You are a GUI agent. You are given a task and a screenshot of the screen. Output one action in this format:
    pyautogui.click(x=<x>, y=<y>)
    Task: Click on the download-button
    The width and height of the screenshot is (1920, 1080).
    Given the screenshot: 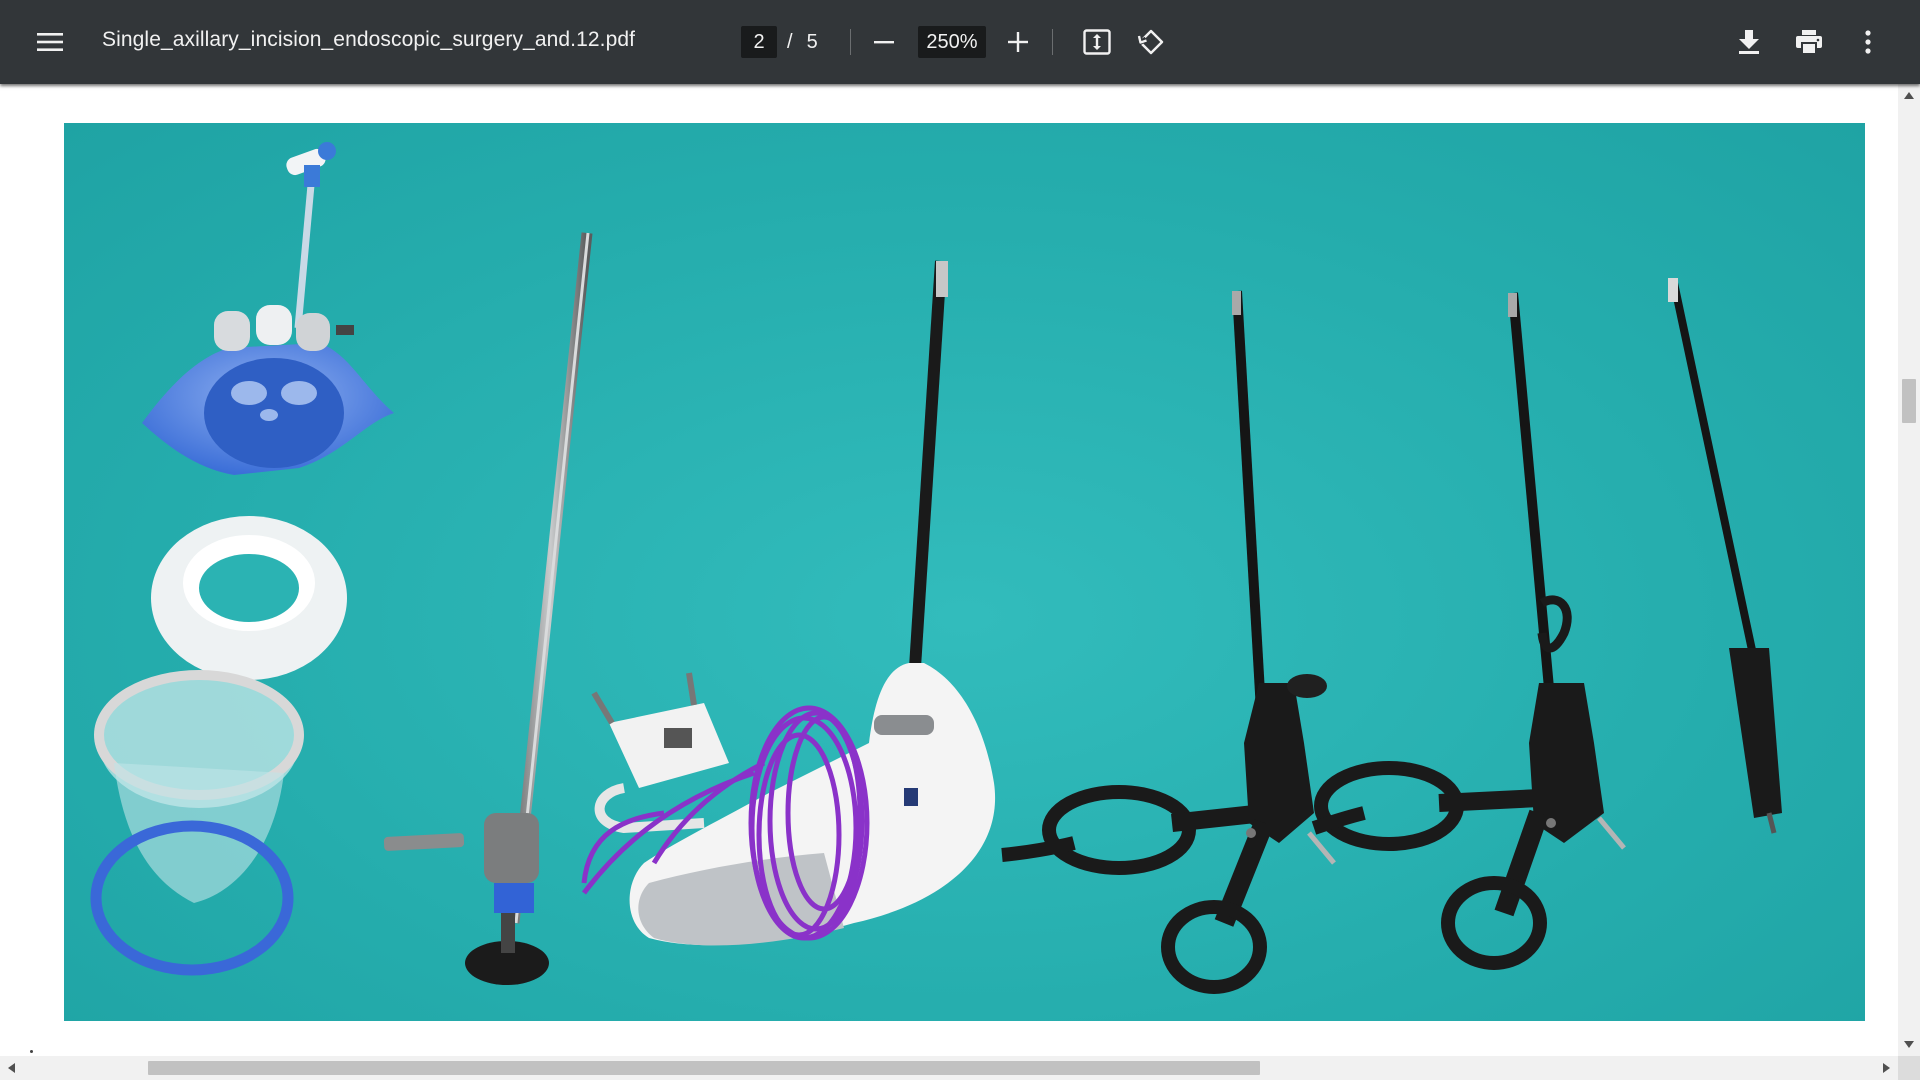 What is the action you would take?
    pyautogui.click(x=1749, y=42)
    